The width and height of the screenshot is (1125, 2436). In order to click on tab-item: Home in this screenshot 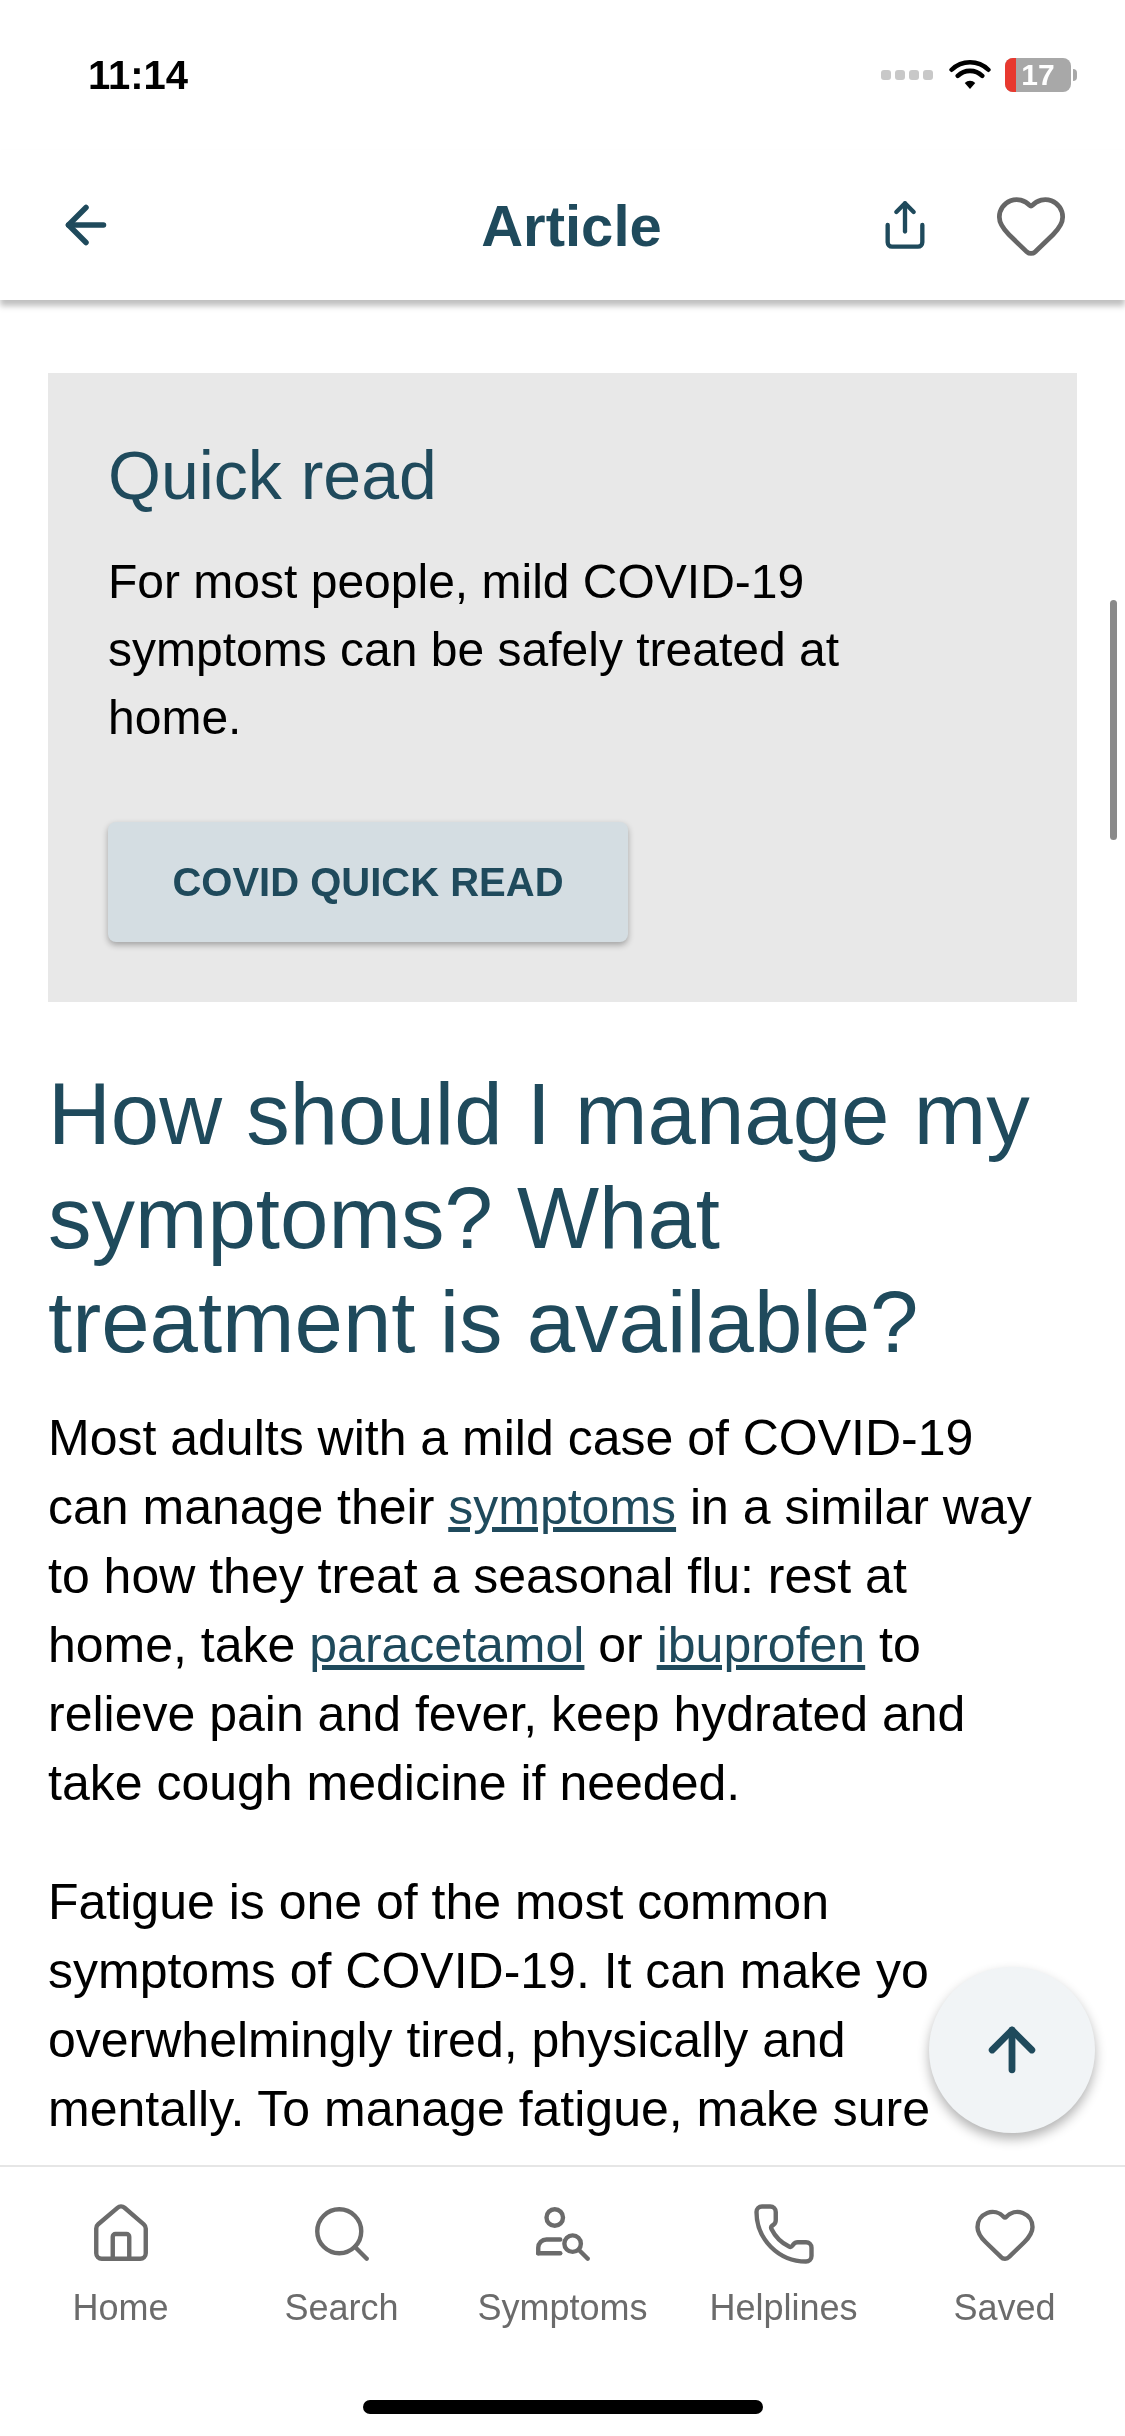, I will do `click(120, 2268)`.